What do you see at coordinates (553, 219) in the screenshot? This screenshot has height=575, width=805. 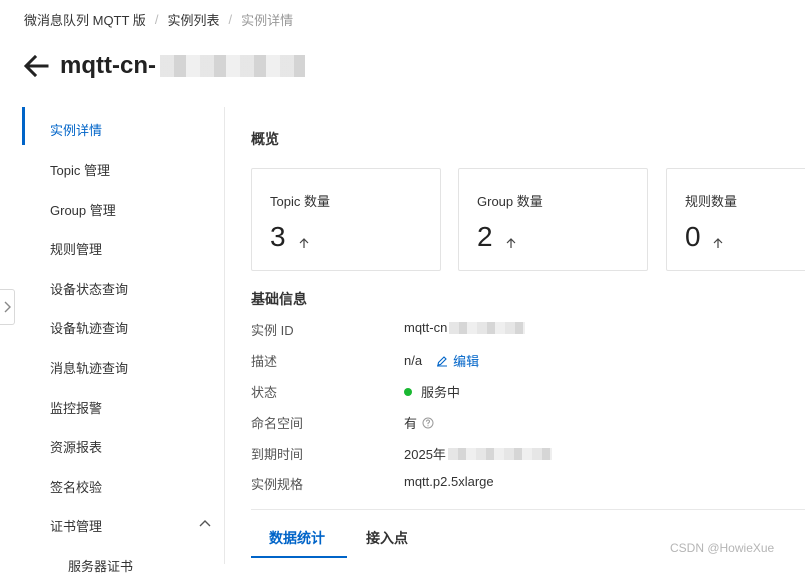 I see `stat-card-group: Group 数量 2` at bounding box center [553, 219].